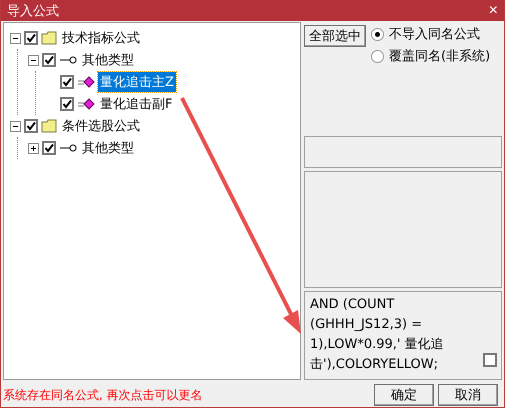  Describe the element at coordinates (137, 82) in the screenshot. I see `tree-item: 量化追击主Z` at that location.